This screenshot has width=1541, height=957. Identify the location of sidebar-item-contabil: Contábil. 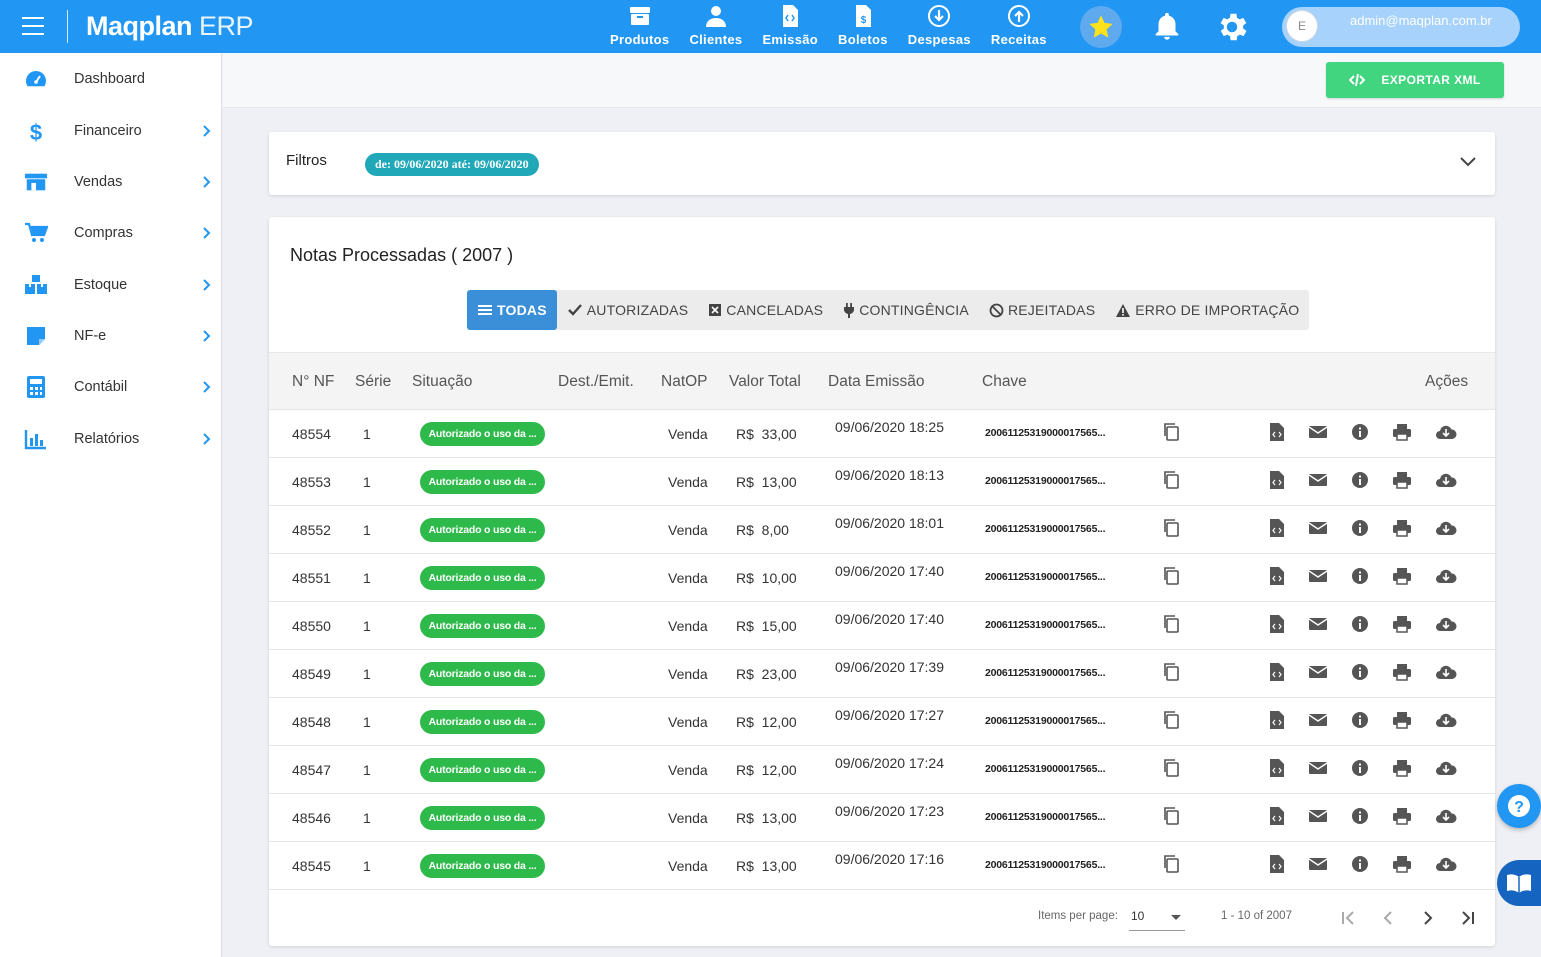
(111, 386).